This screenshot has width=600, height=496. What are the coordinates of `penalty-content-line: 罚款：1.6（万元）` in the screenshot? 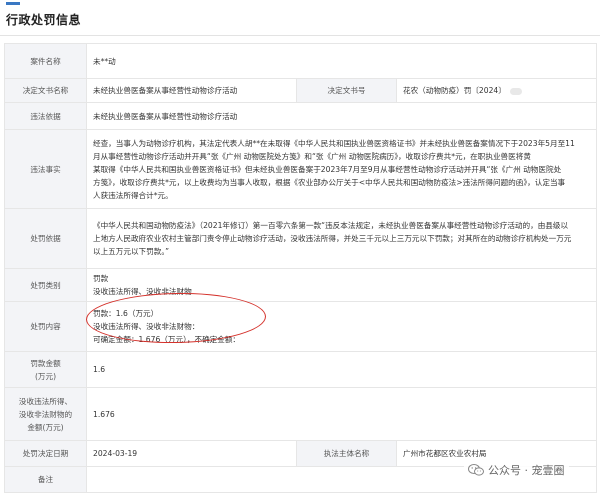 It's located at (126, 313).